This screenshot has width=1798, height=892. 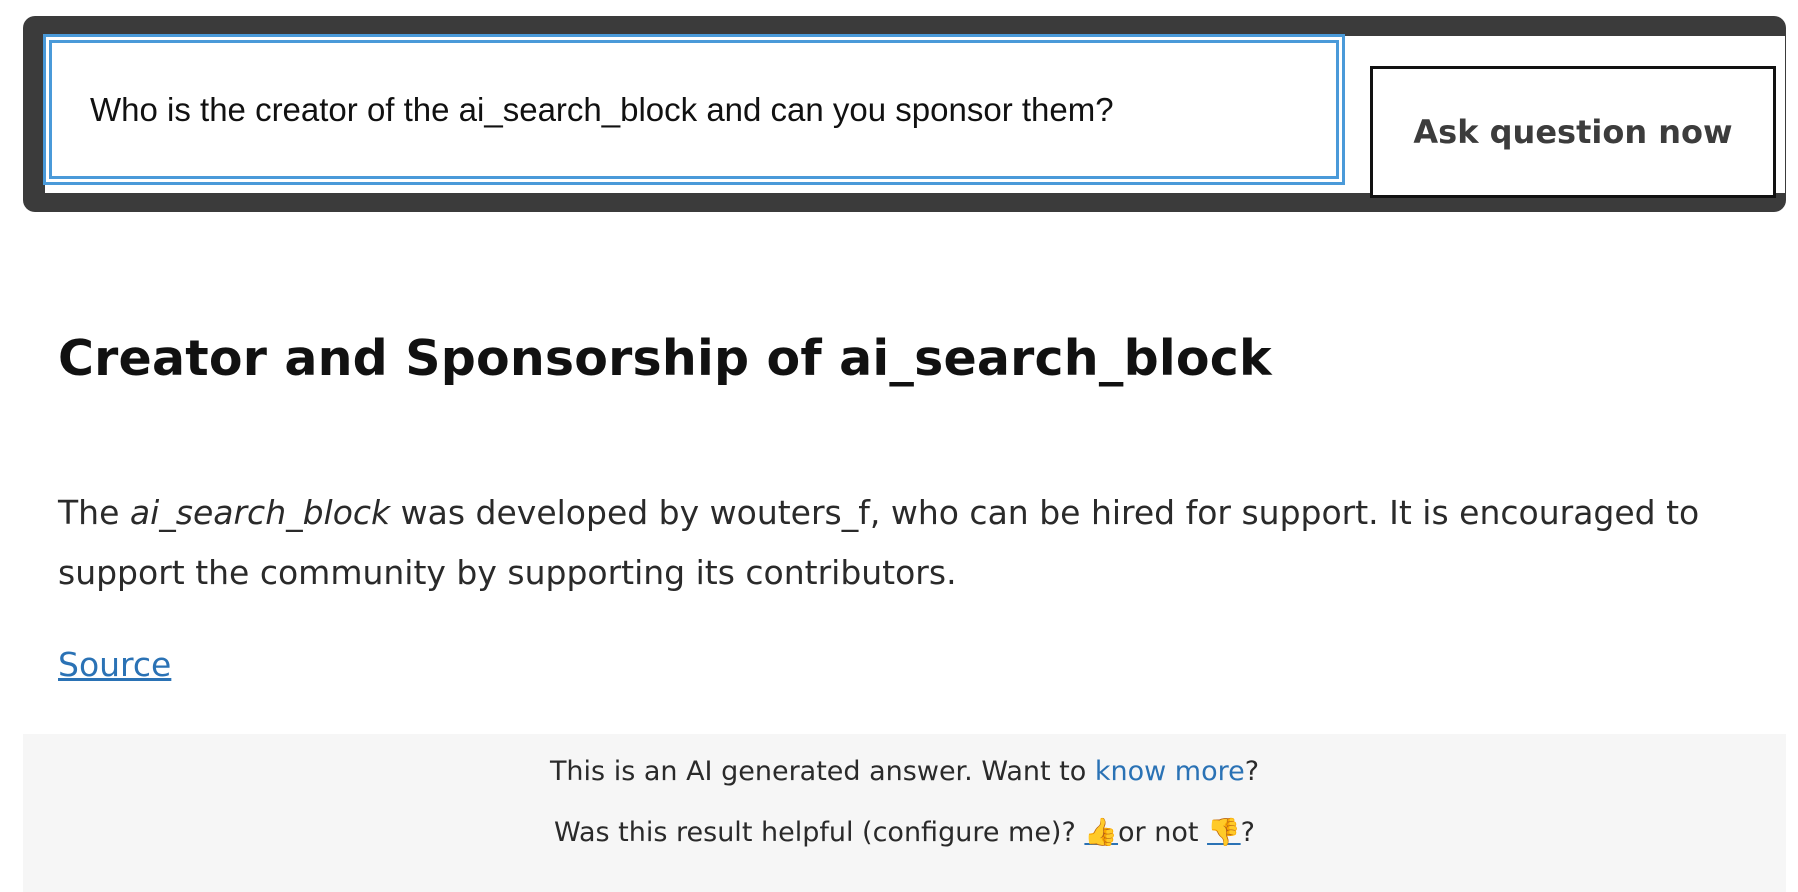 What do you see at coordinates (1163, 832) in the screenshot?
I see `helpful-or-not: or not` at bounding box center [1163, 832].